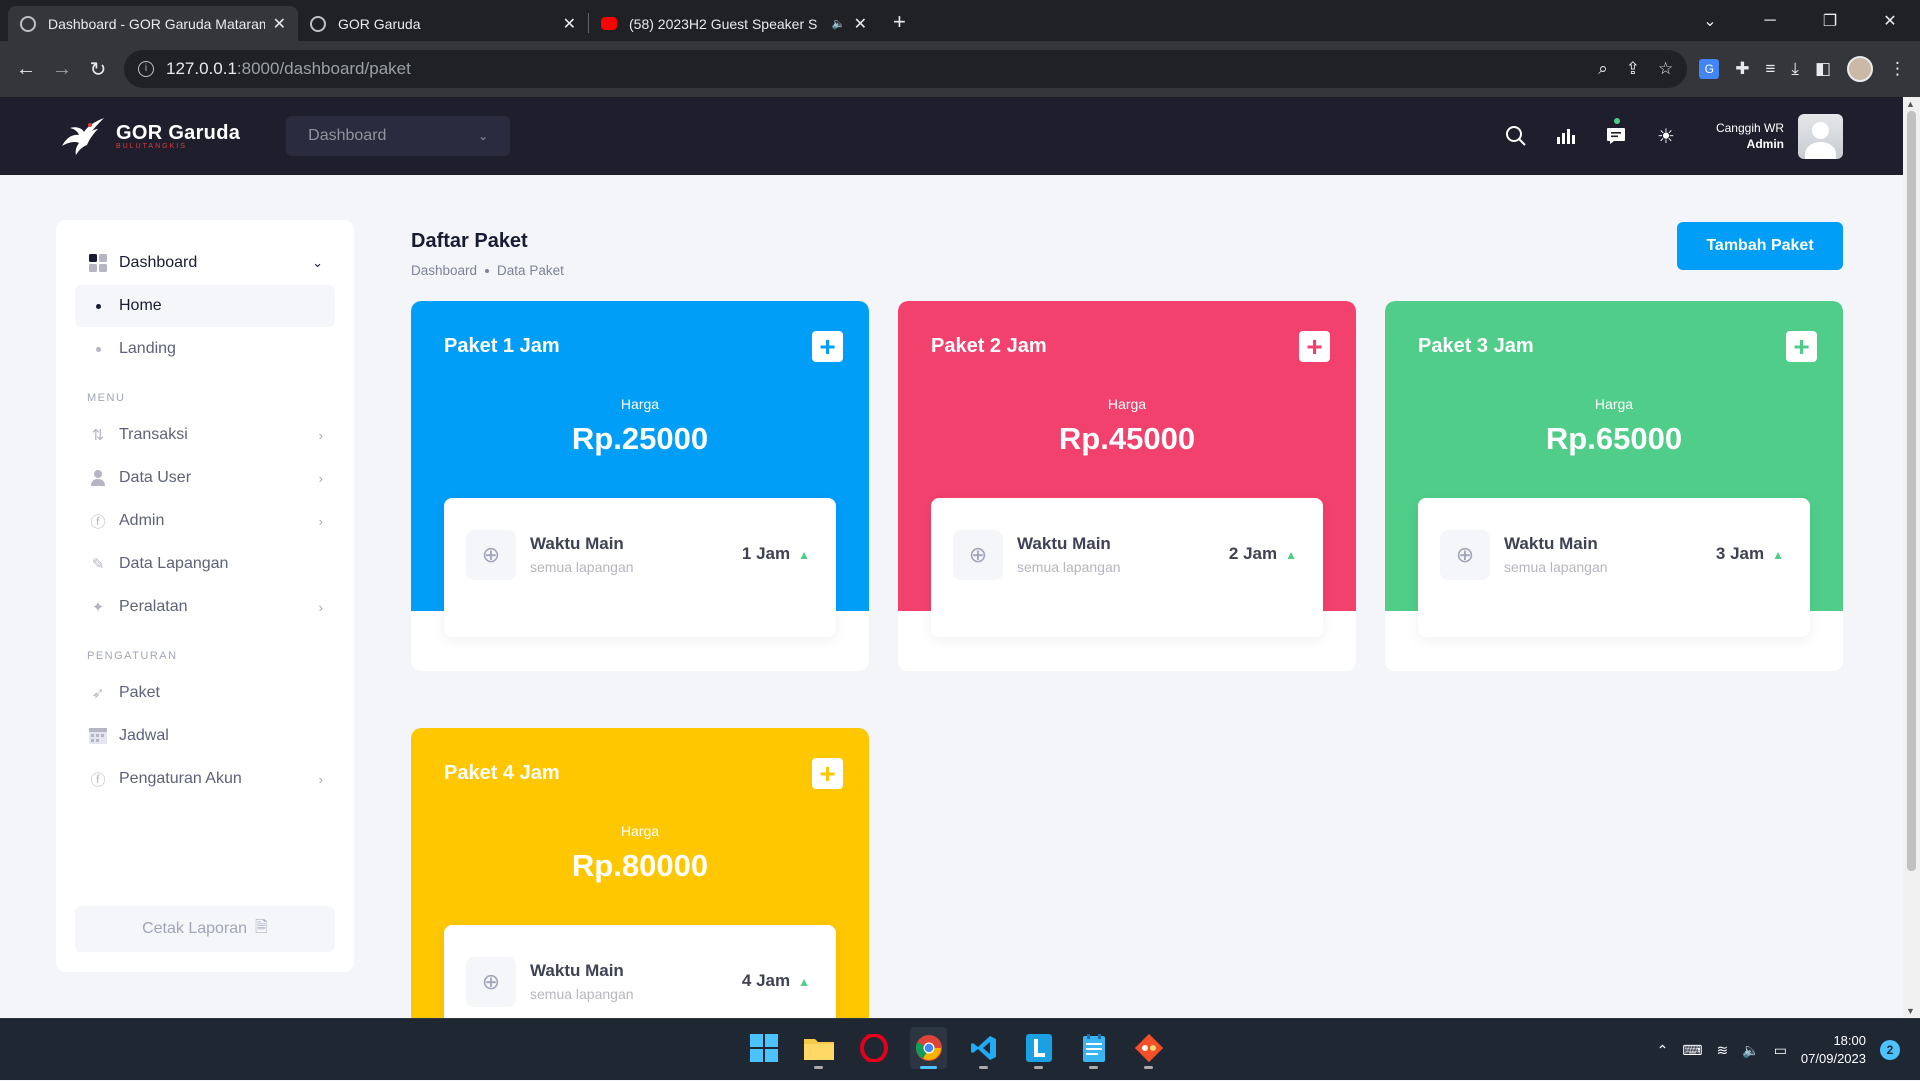 The width and height of the screenshot is (1920, 1081). Describe the element at coordinates (1860, 69) in the screenshot. I see `profile-avatar` at that location.